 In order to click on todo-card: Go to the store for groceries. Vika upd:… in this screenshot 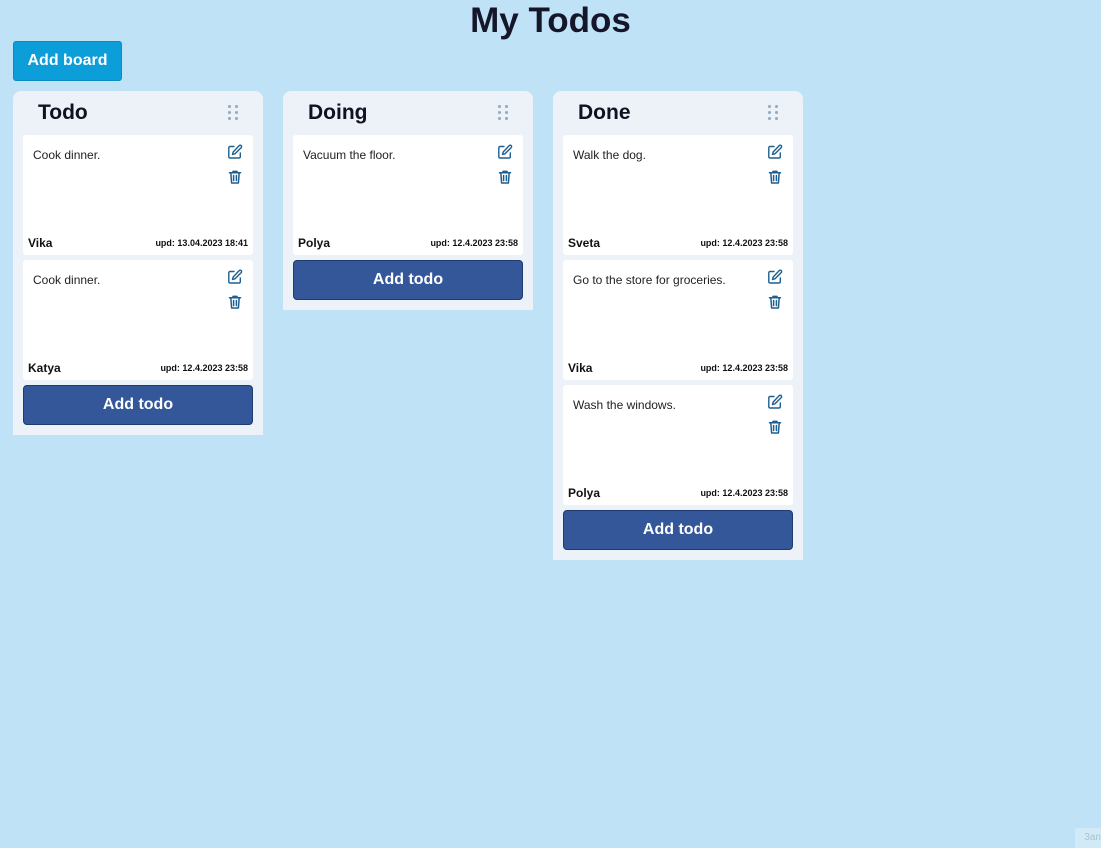, I will do `click(678, 320)`.